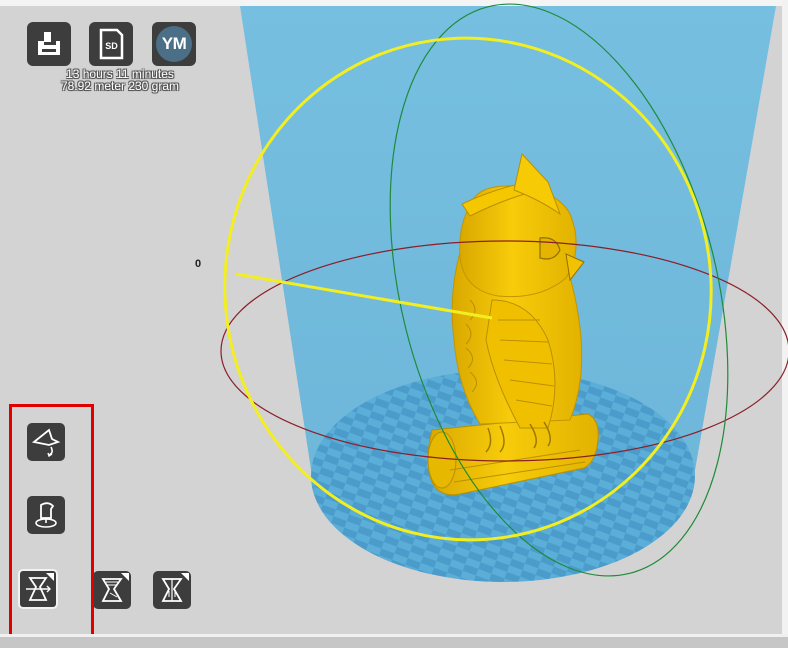 The width and height of the screenshot is (788, 648). Describe the element at coordinates (198, 264) in the screenshot. I see `rotation-angle-label: 0` at that location.